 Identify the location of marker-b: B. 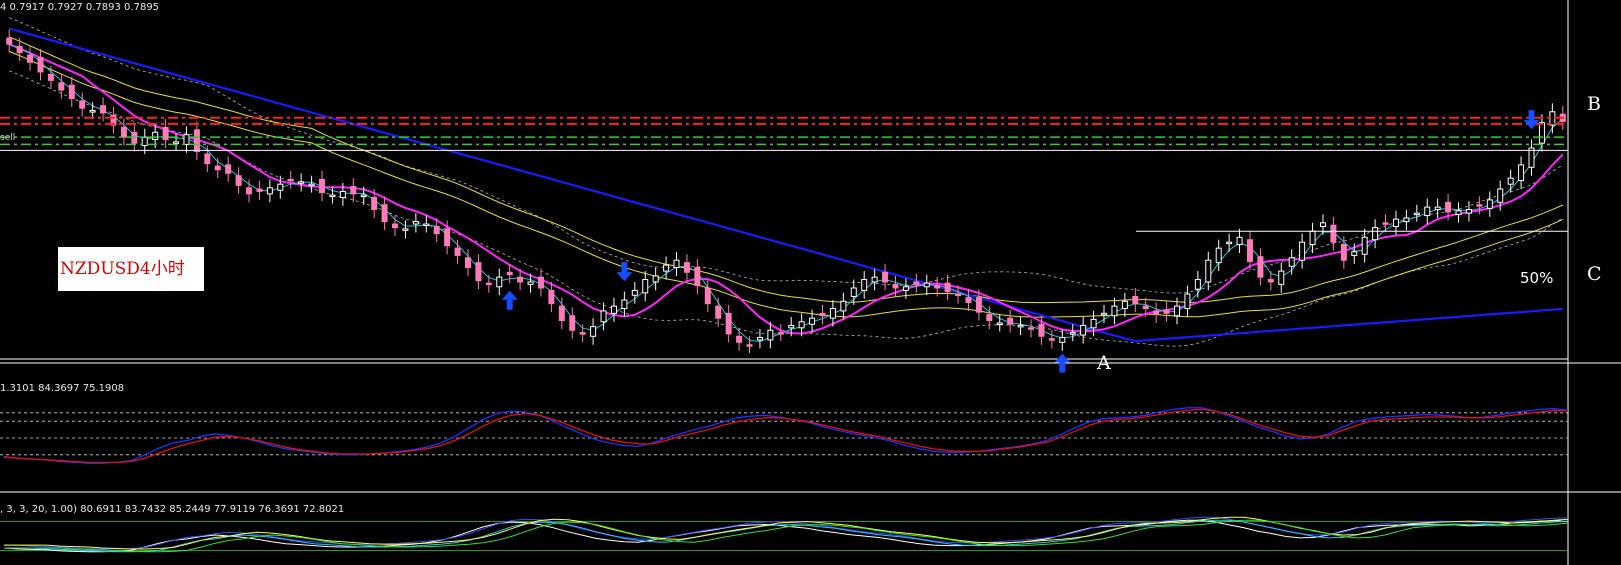
(1594, 104).